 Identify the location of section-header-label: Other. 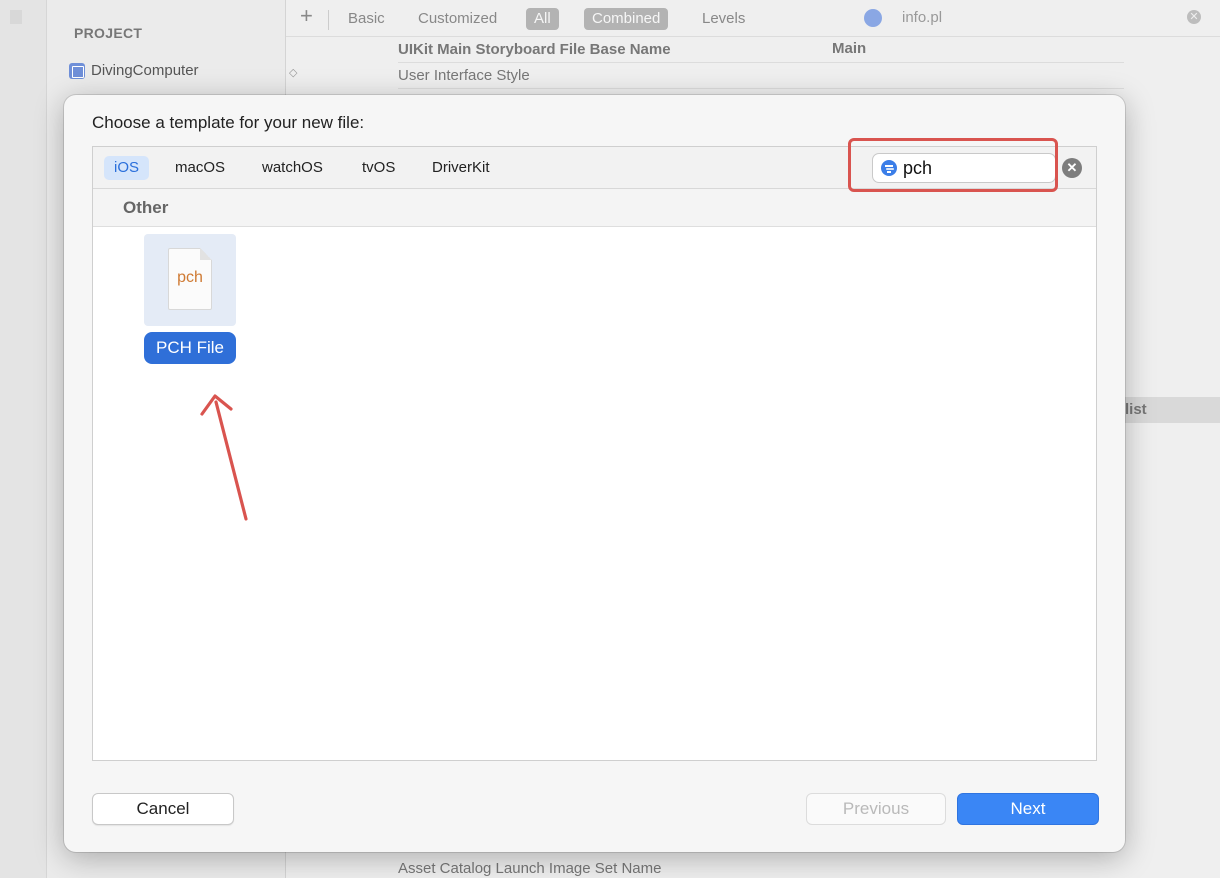
(146, 207).